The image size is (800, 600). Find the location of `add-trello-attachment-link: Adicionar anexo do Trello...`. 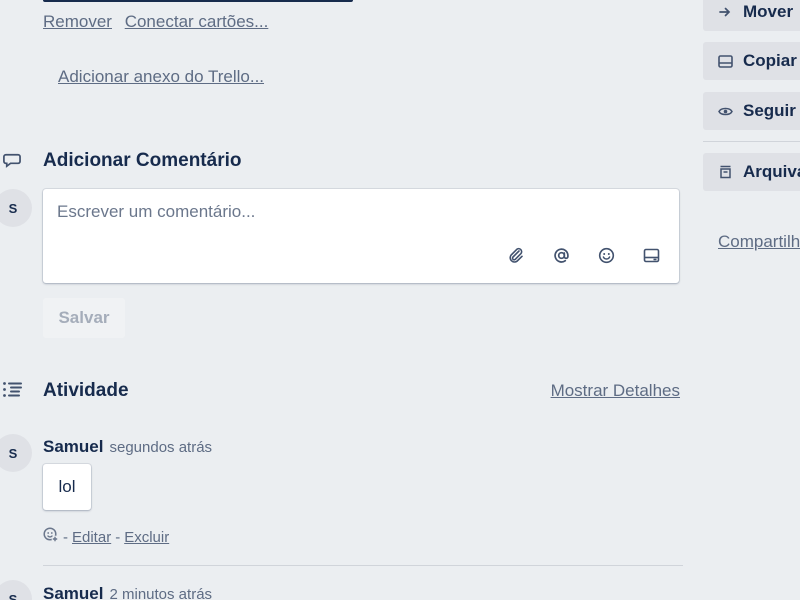

add-trello-attachment-link: Adicionar anexo do Trello... is located at coordinates (161, 77).